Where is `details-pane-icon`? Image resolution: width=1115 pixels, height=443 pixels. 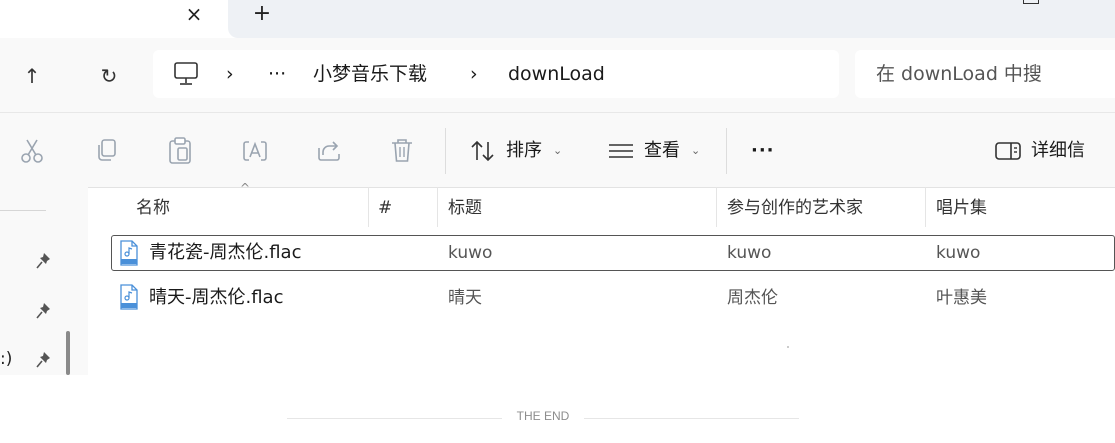
details-pane-icon is located at coordinates (1009, 151).